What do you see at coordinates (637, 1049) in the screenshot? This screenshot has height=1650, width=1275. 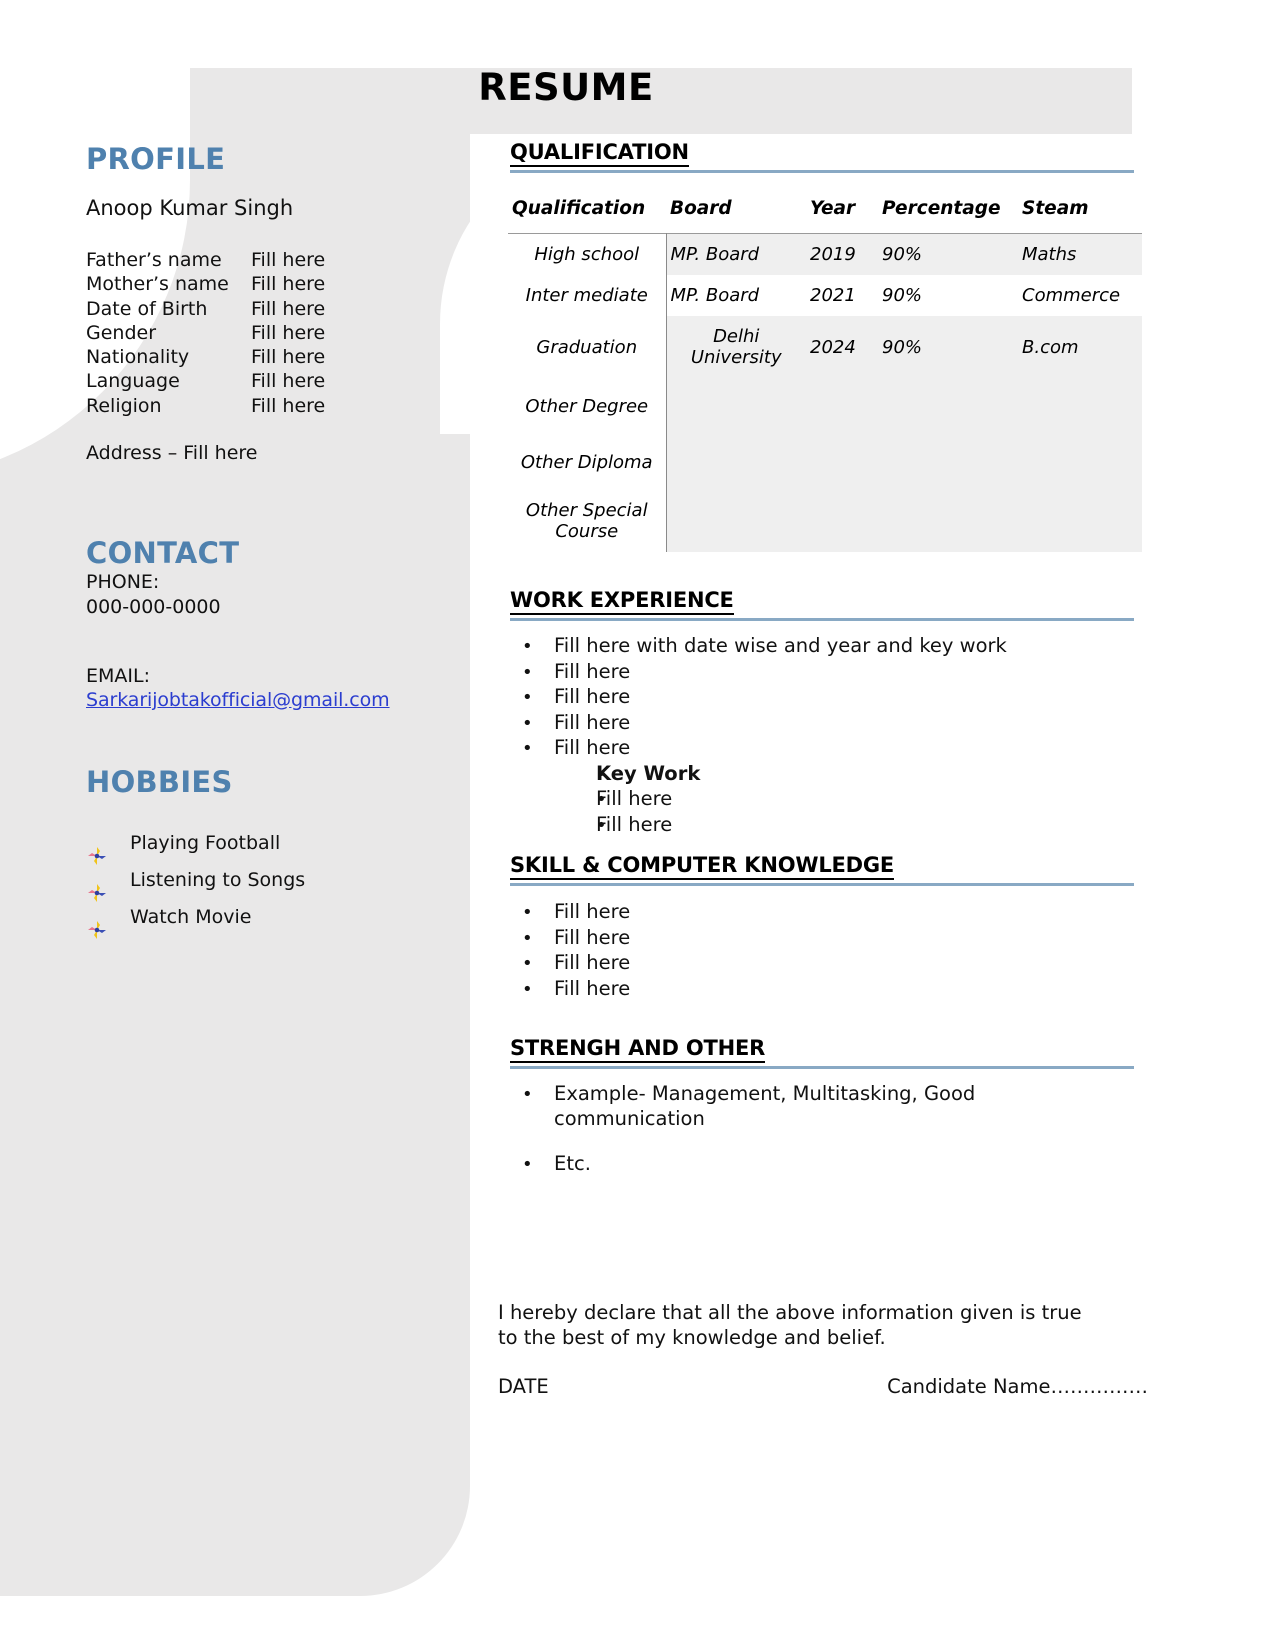 I see `strength-heading: STRENGH AND OTHER` at bounding box center [637, 1049].